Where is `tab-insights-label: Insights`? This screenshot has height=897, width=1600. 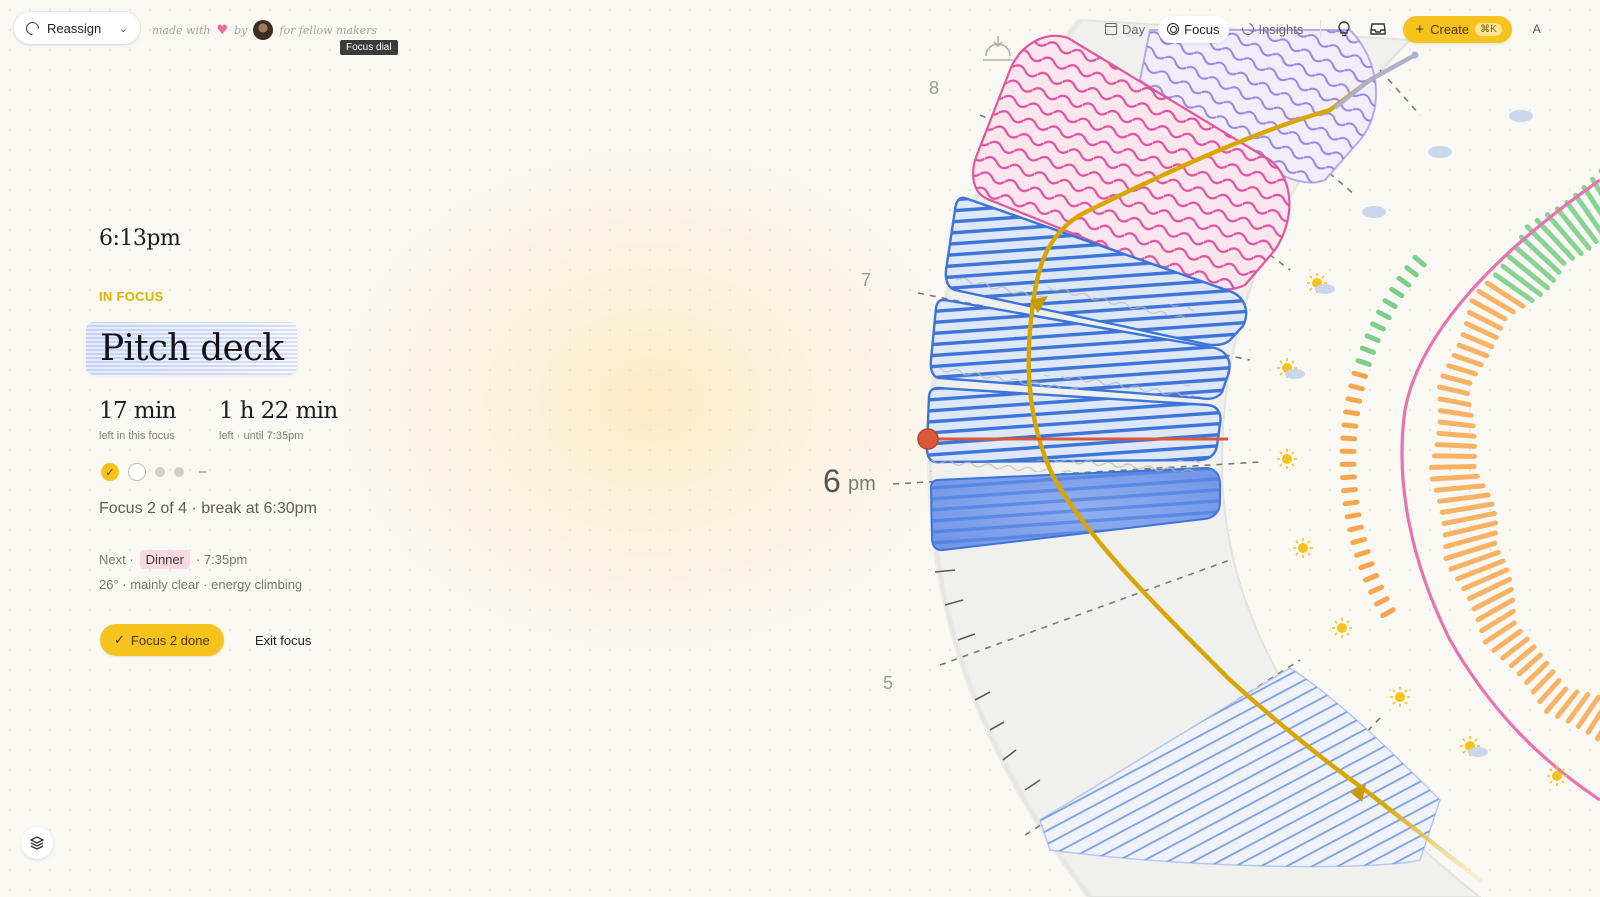
tab-insights-label: Insights is located at coordinates (1281, 29).